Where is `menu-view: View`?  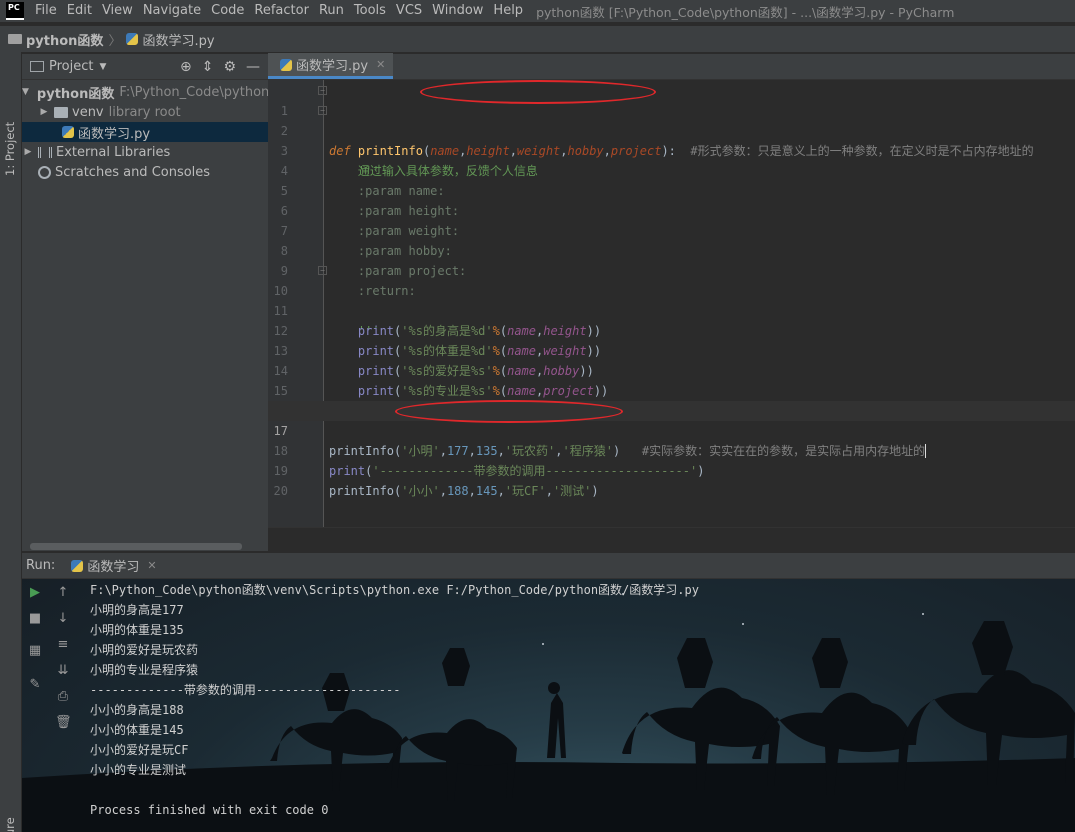 menu-view: View is located at coordinates (117, 11).